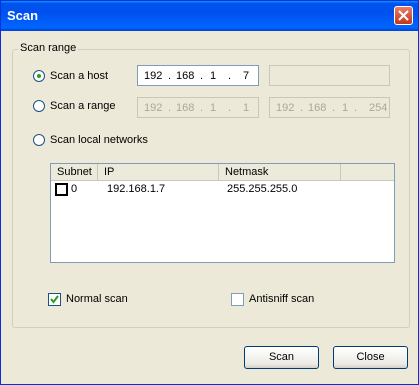 This screenshot has height=385, width=419. What do you see at coordinates (281, 357) in the screenshot?
I see `scan-button: Scan` at bounding box center [281, 357].